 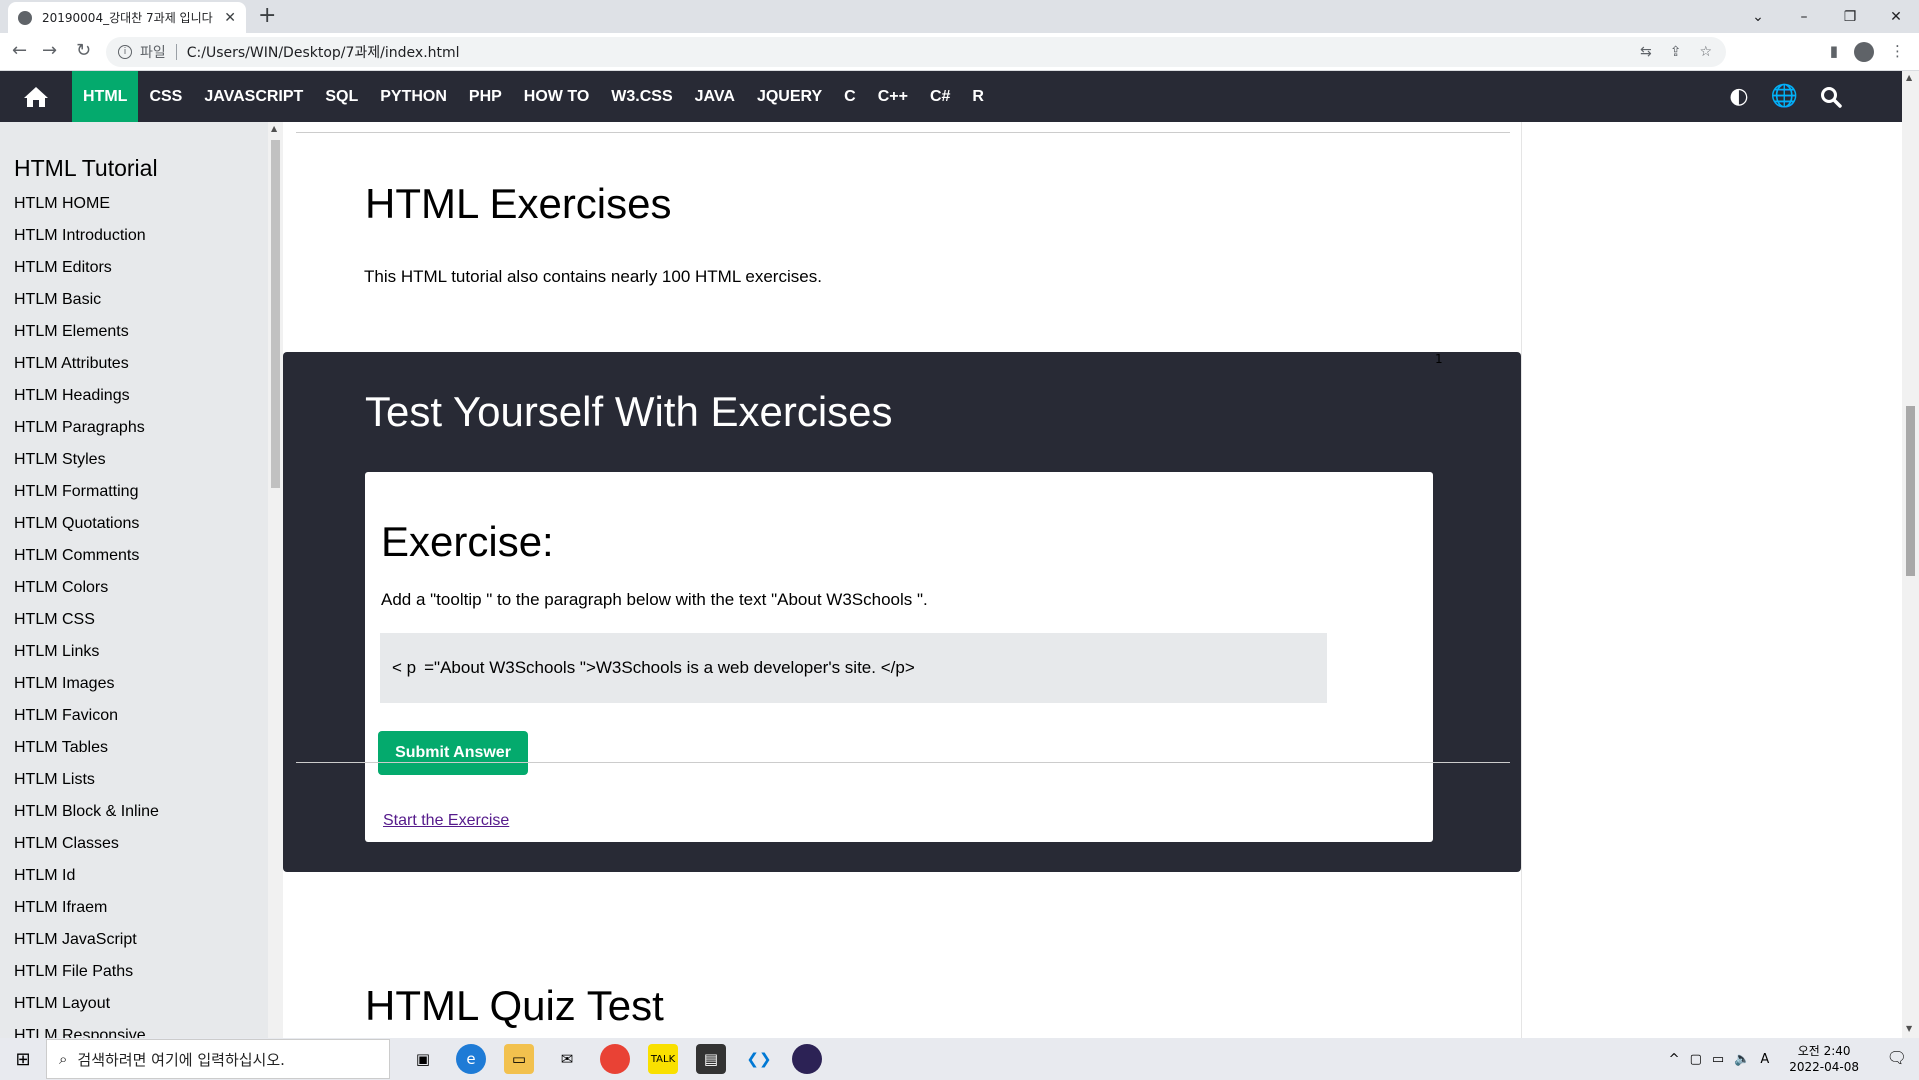 What do you see at coordinates (134, 396) in the screenshot?
I see `sidebar-item: HTLM Headings` at bounding box center [134, 396].